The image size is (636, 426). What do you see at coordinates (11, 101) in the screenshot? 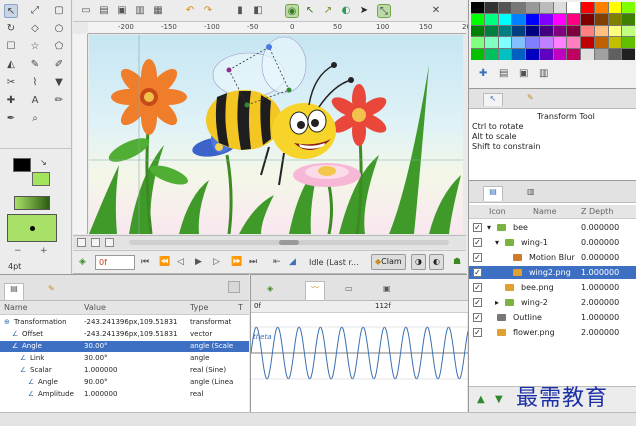
I see `eyedropper-icon: ✚` at bounding box center [11, 101].